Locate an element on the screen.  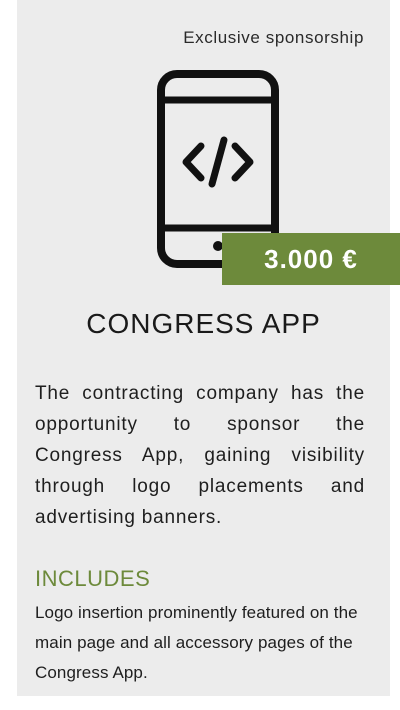
product-title: CONGRESS APP is located at coordinates (203, 323).